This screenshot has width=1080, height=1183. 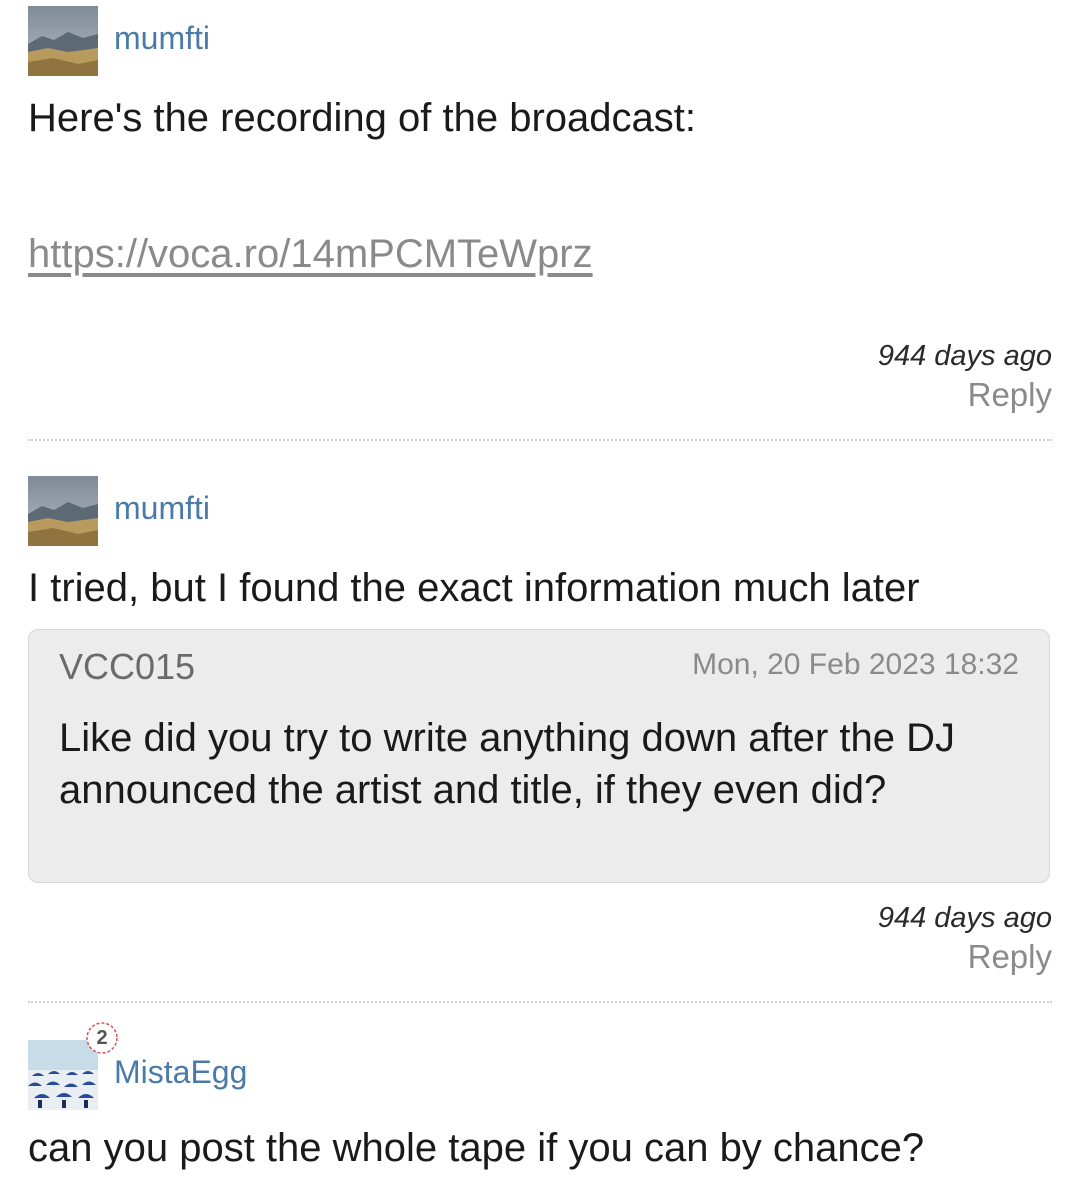 I want to click on rank-badge: 2, so click(x=102, y=1038).